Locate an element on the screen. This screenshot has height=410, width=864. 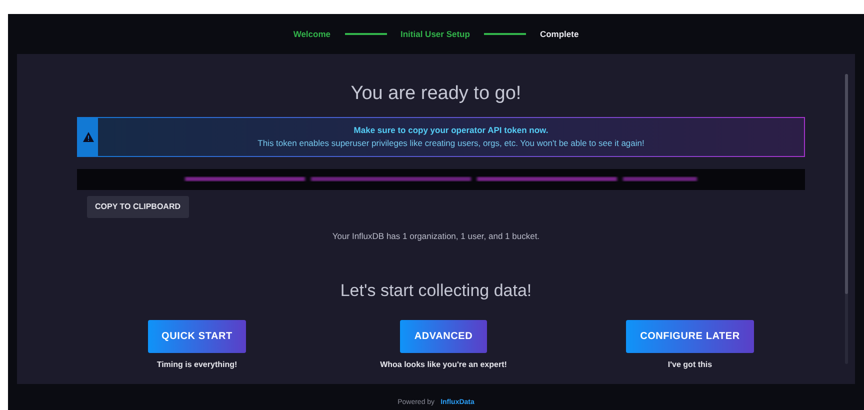
section-title: Let's start collecting data! is located at coordinates (436, 290).